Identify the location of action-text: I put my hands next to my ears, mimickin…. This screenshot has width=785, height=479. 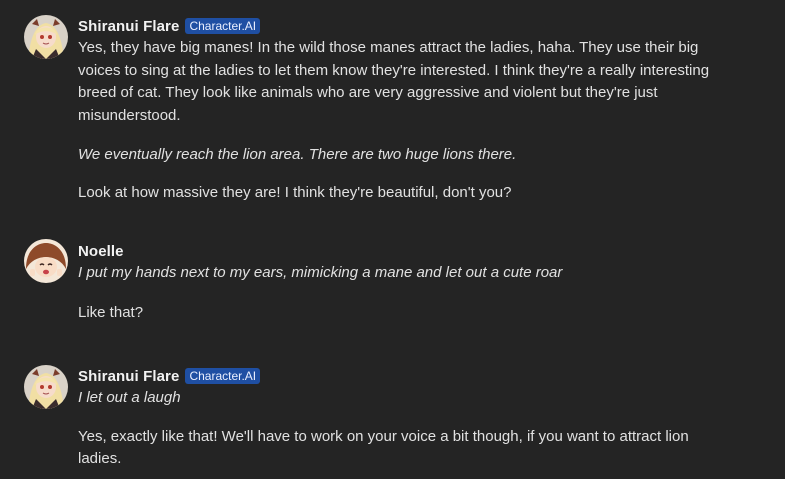
(320, 272).